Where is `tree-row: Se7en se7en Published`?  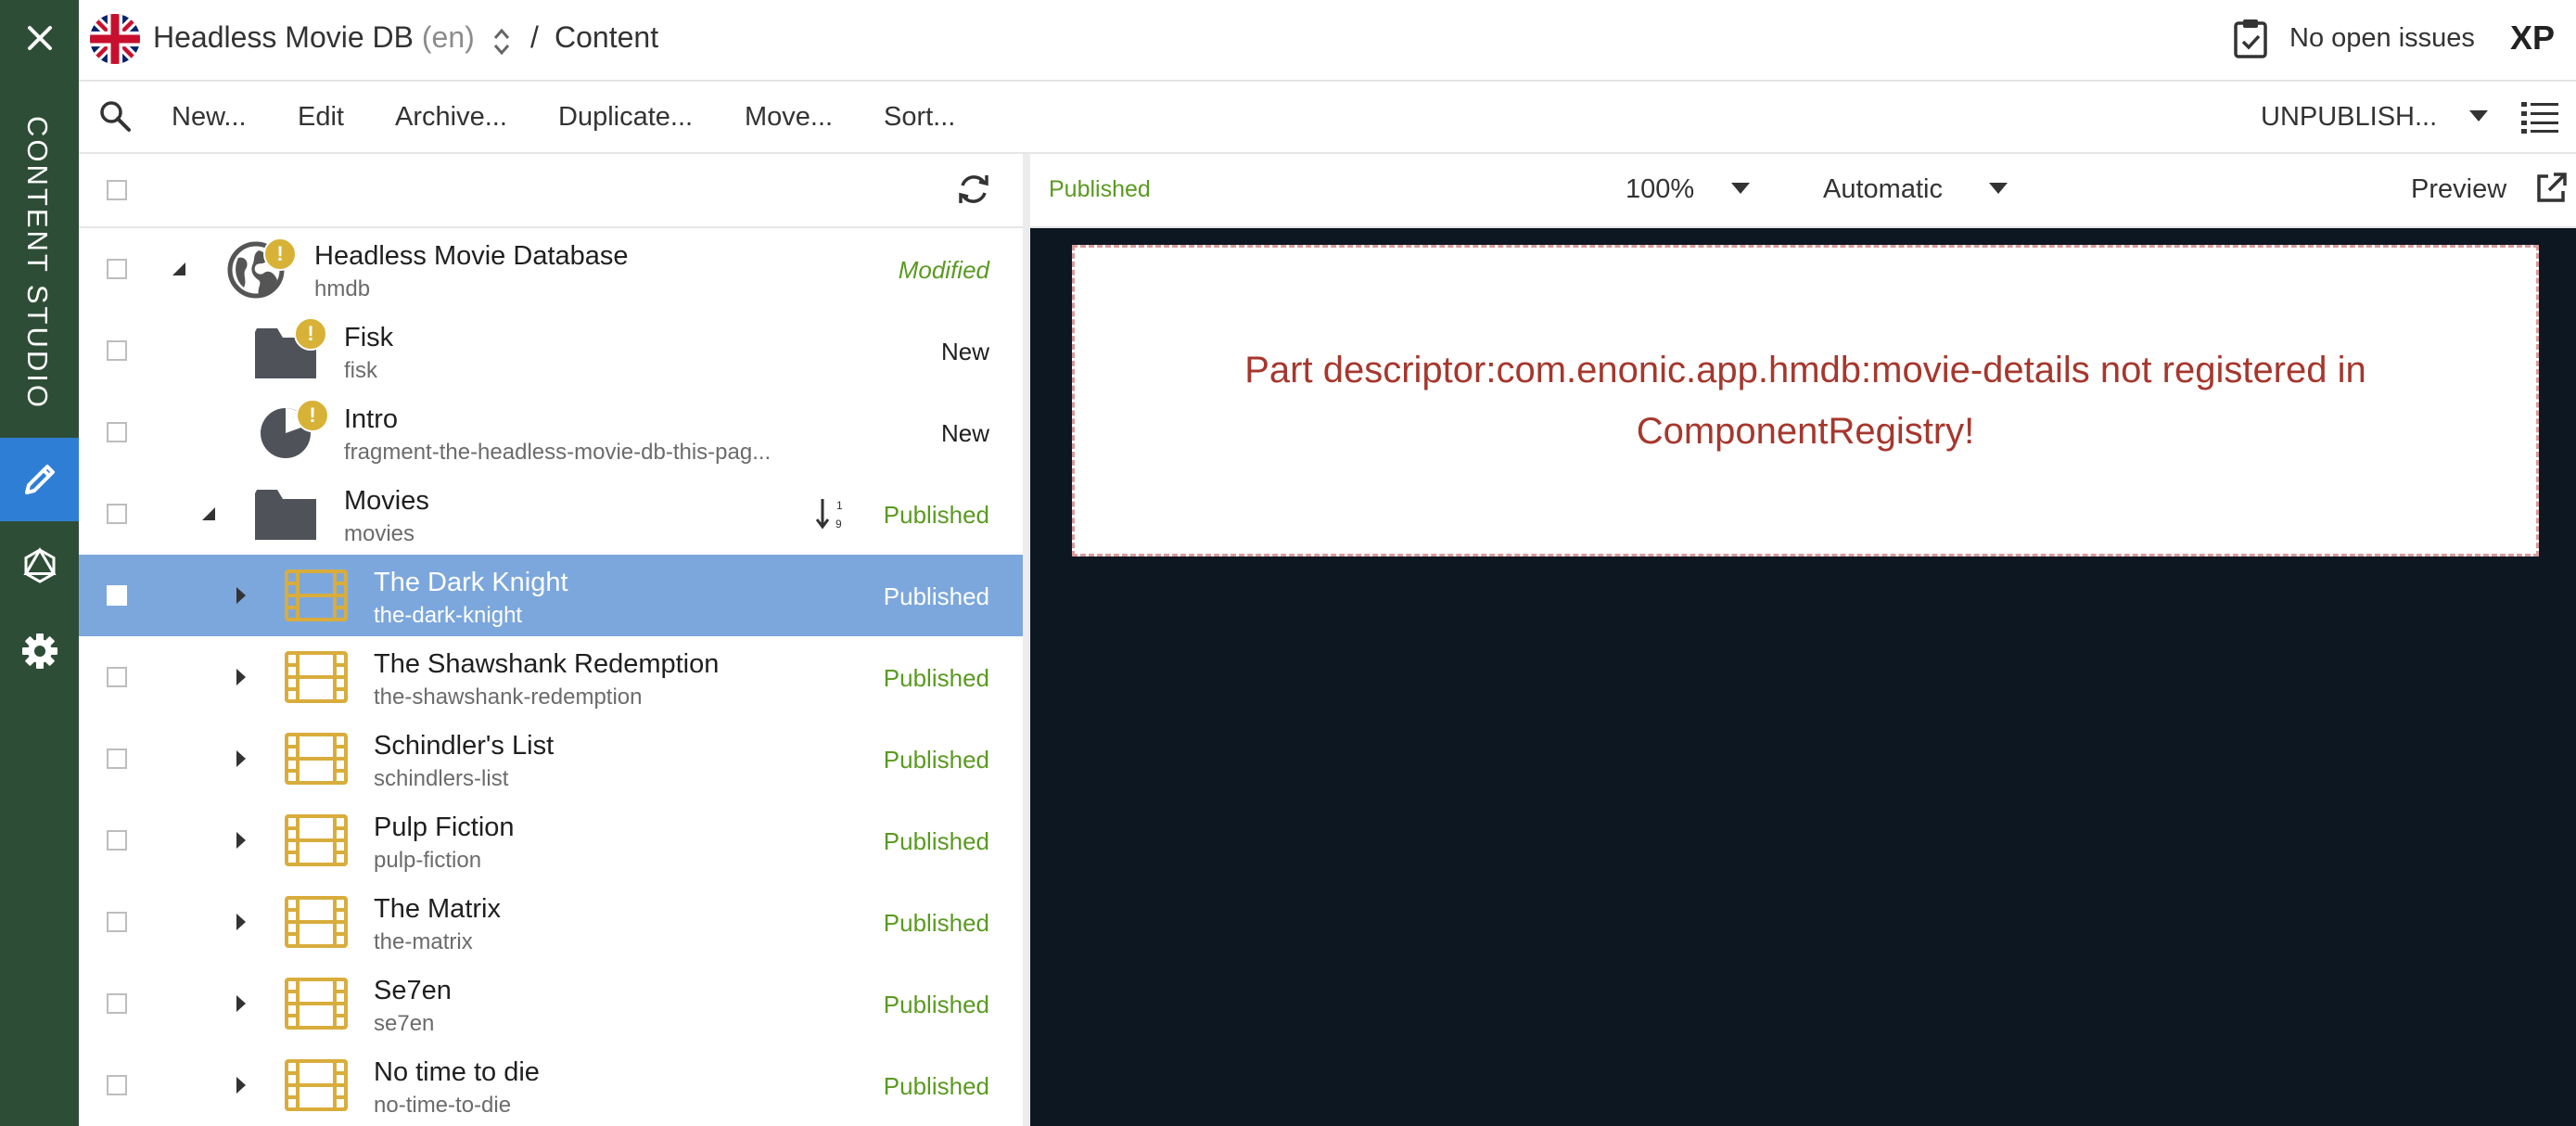
tree-row: Se7en se7en Published is located at coordinates (551, 1003).